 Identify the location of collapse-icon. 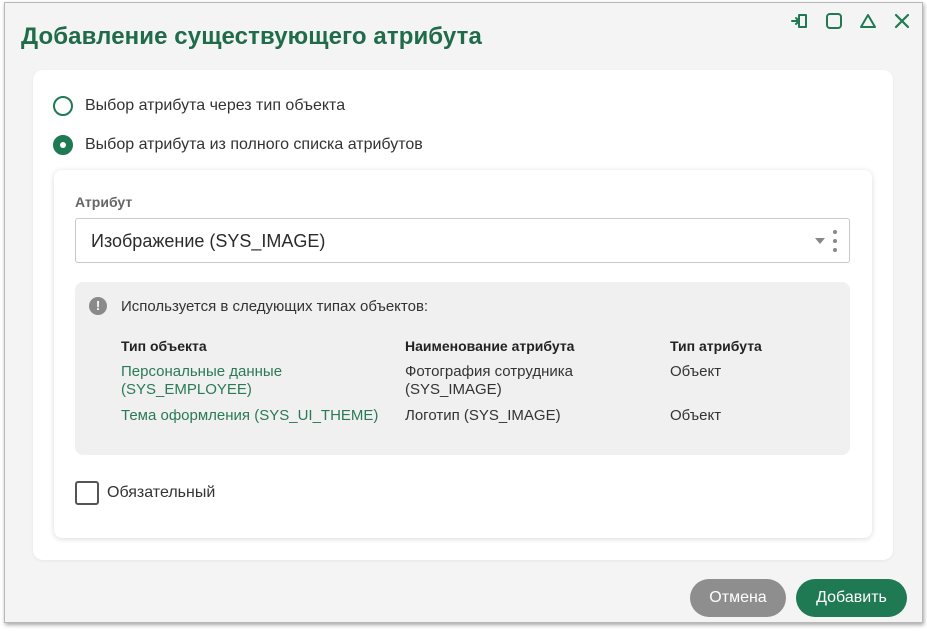
(868, 21).